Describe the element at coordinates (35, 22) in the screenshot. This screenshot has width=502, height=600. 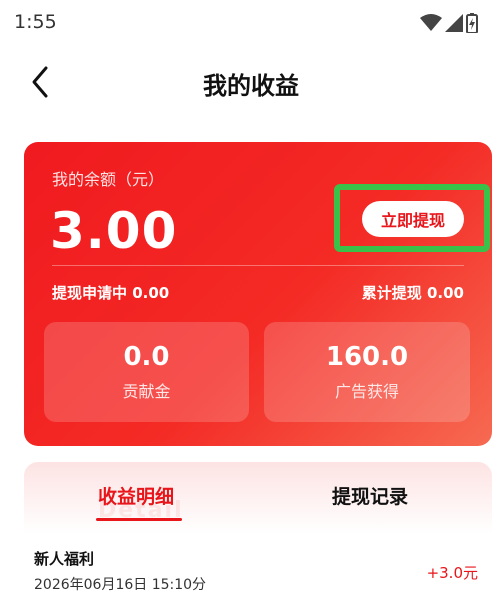
I see `status-time: 1:55` at that location.